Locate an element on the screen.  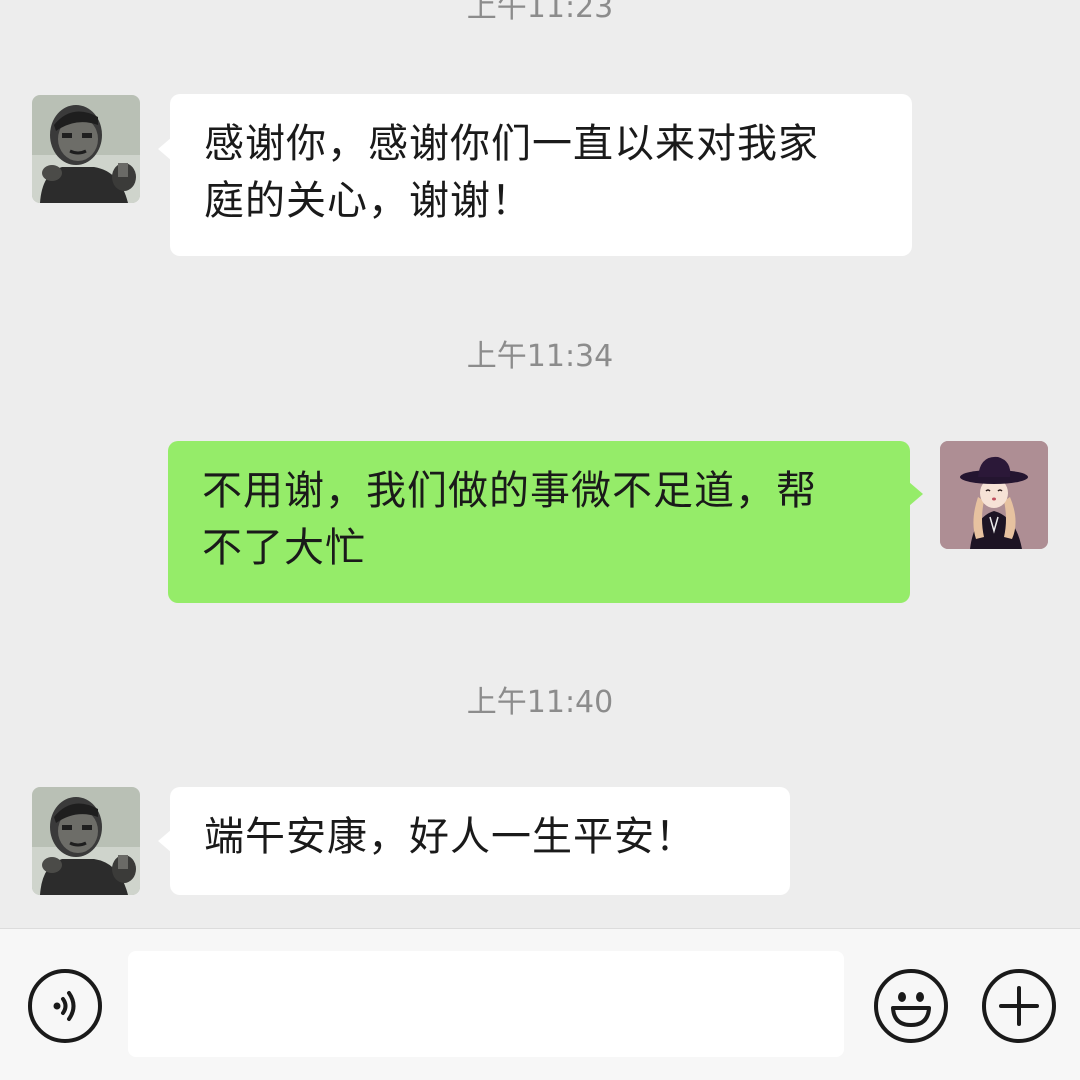
incoming-message-bubble: 端午安康，好人一生平安！ is located at coordinates (480, 841).